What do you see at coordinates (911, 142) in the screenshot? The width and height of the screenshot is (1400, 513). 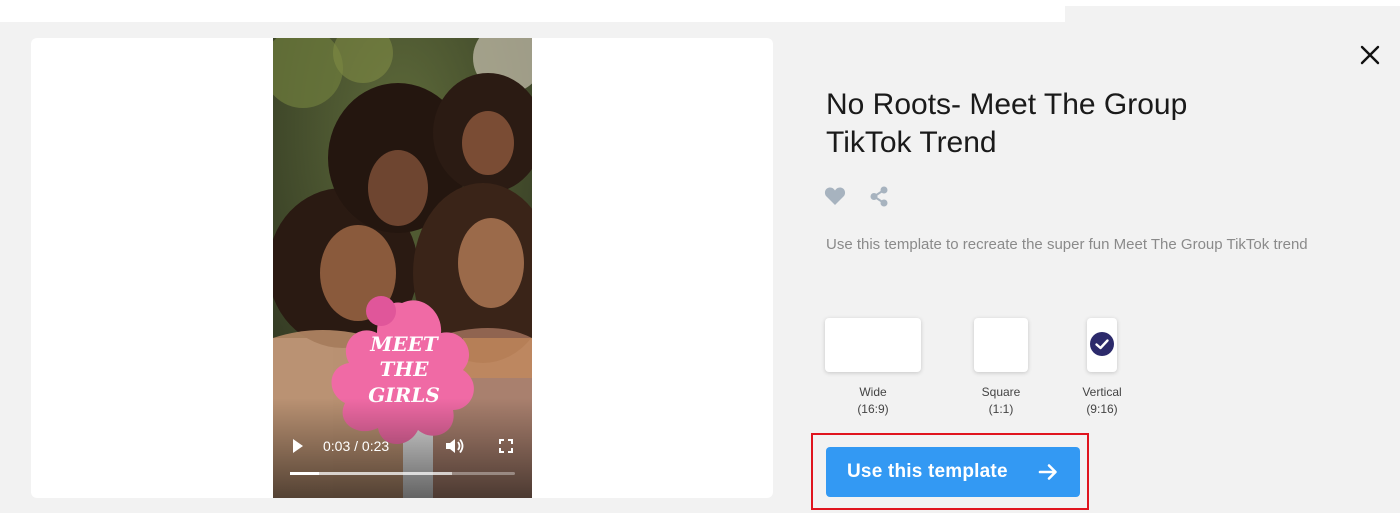 I see `template-title-line-2: TikTok Trend` at bounding box center [911, 142].